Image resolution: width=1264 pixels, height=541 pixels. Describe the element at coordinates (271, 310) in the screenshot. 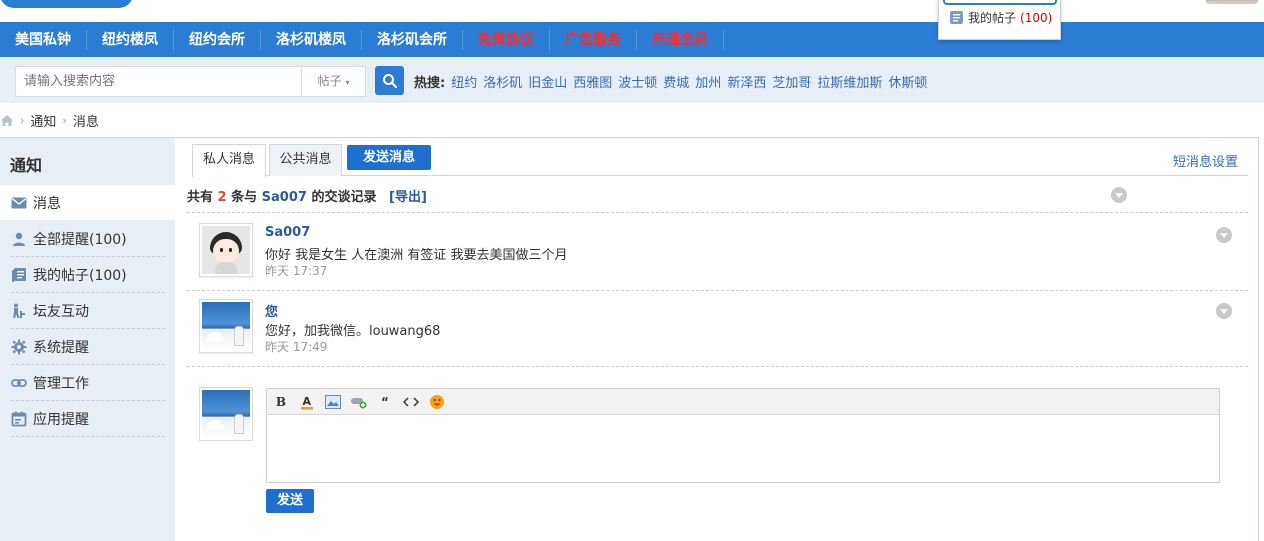

I see `message-sender: 您` at that location.